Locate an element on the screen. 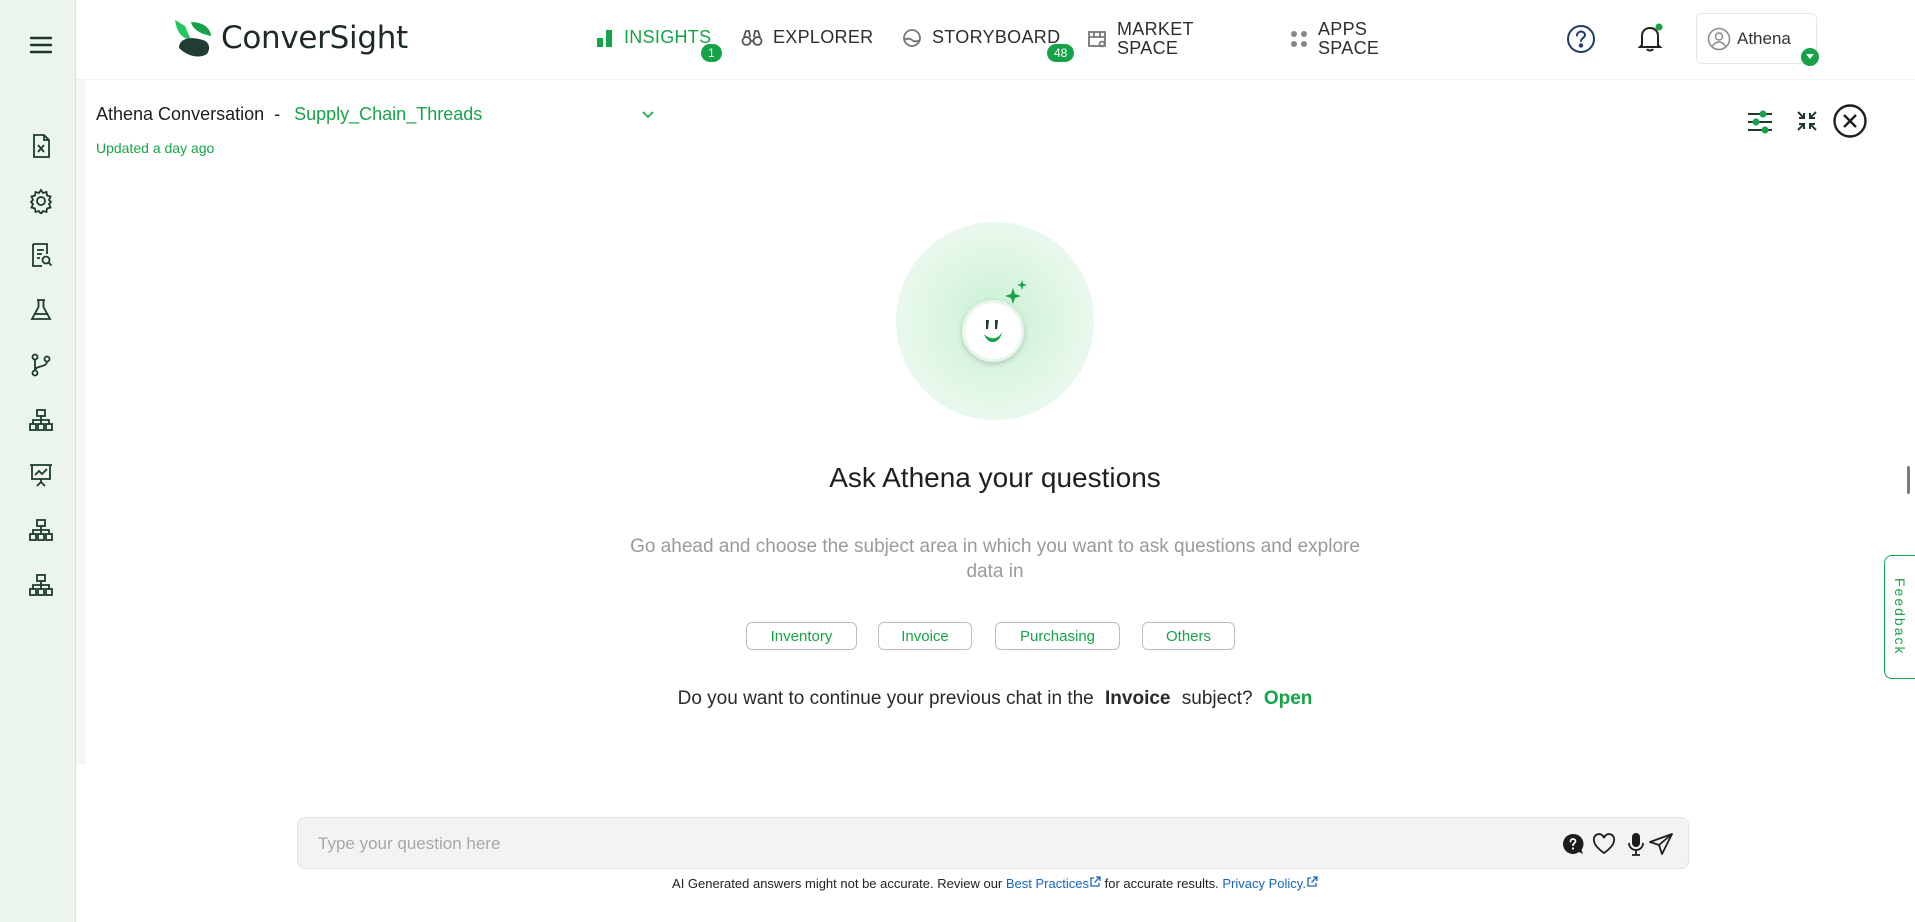 The image size is (1915, 922). conversight-logo-icon is located at coordinates (193, 38).